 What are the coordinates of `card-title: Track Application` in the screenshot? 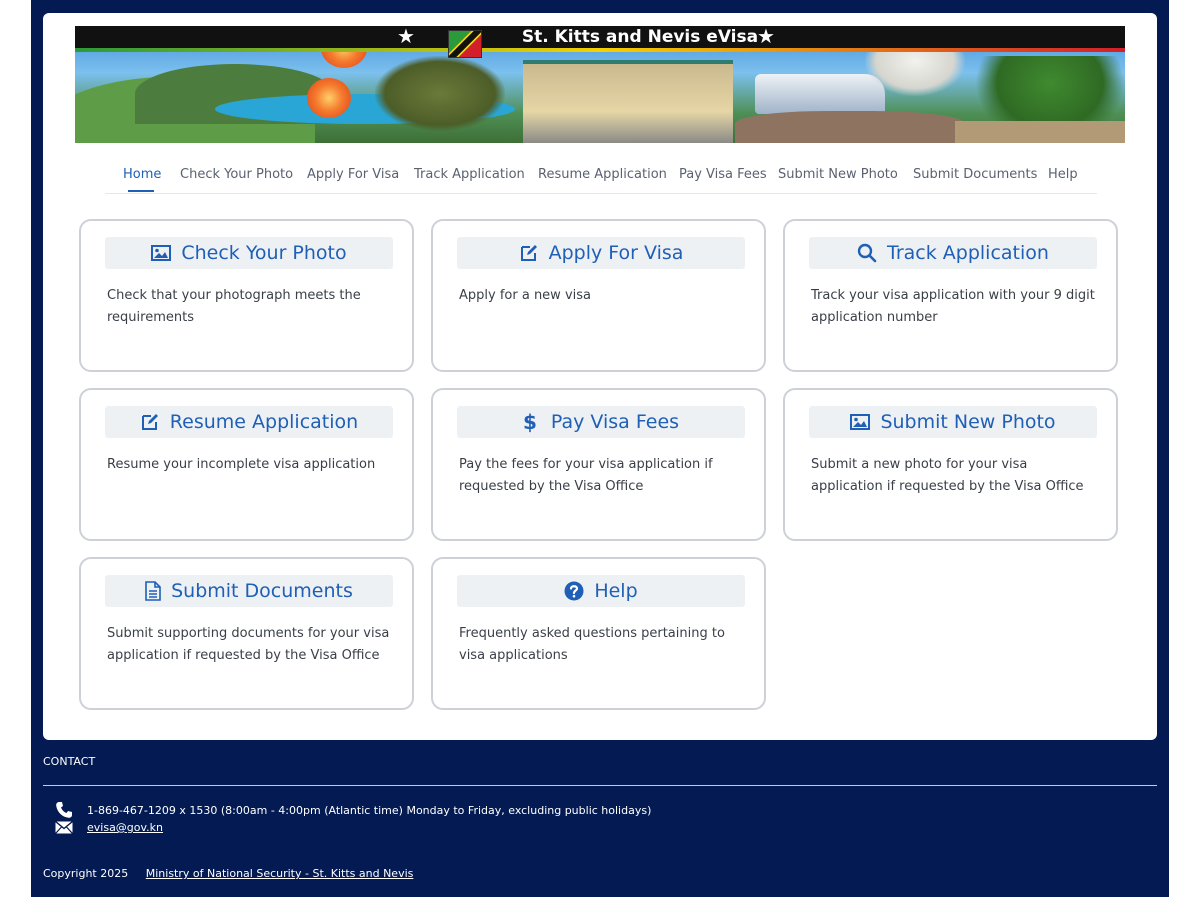 It's located at (968, 253).